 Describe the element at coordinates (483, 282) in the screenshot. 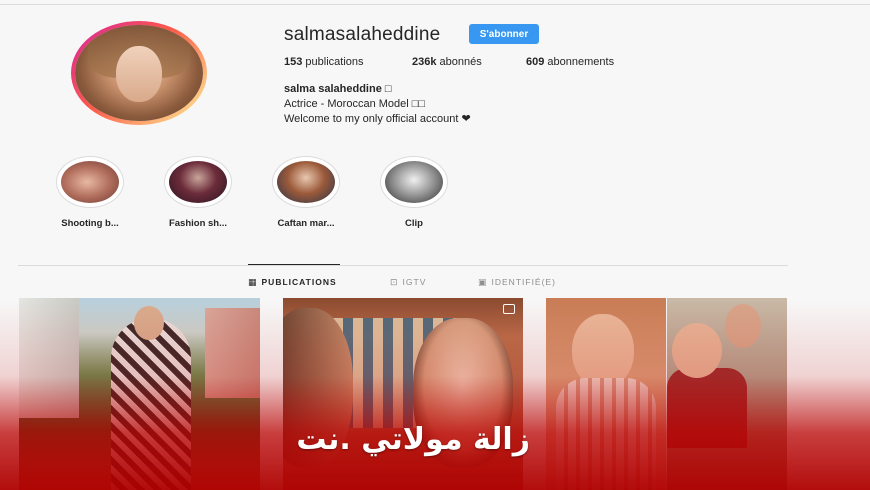

I see `tag-icon: ▣` at that location.